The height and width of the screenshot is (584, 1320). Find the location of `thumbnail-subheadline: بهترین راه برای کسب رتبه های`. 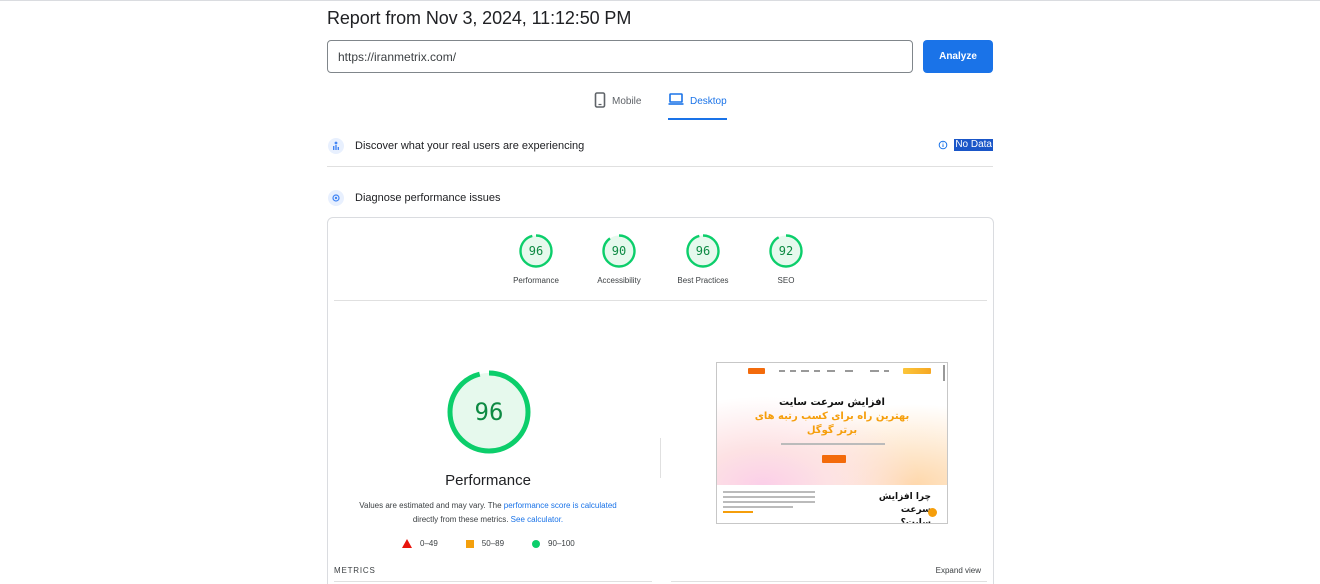

thumbnail-subheadline: بهترین راه برای کسب رتبه های is located at coordinates (832, 416).